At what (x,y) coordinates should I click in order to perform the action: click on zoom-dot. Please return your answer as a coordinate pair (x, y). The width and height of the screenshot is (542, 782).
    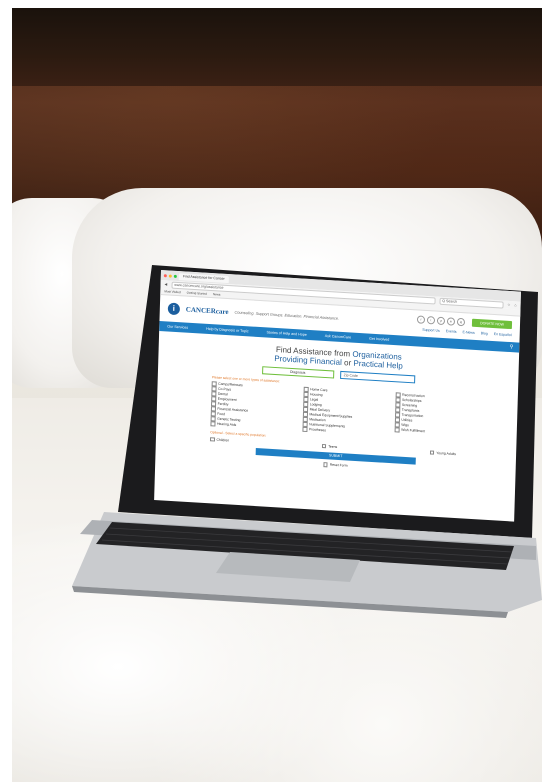
    Looking at the image, I should click on (175, 276).